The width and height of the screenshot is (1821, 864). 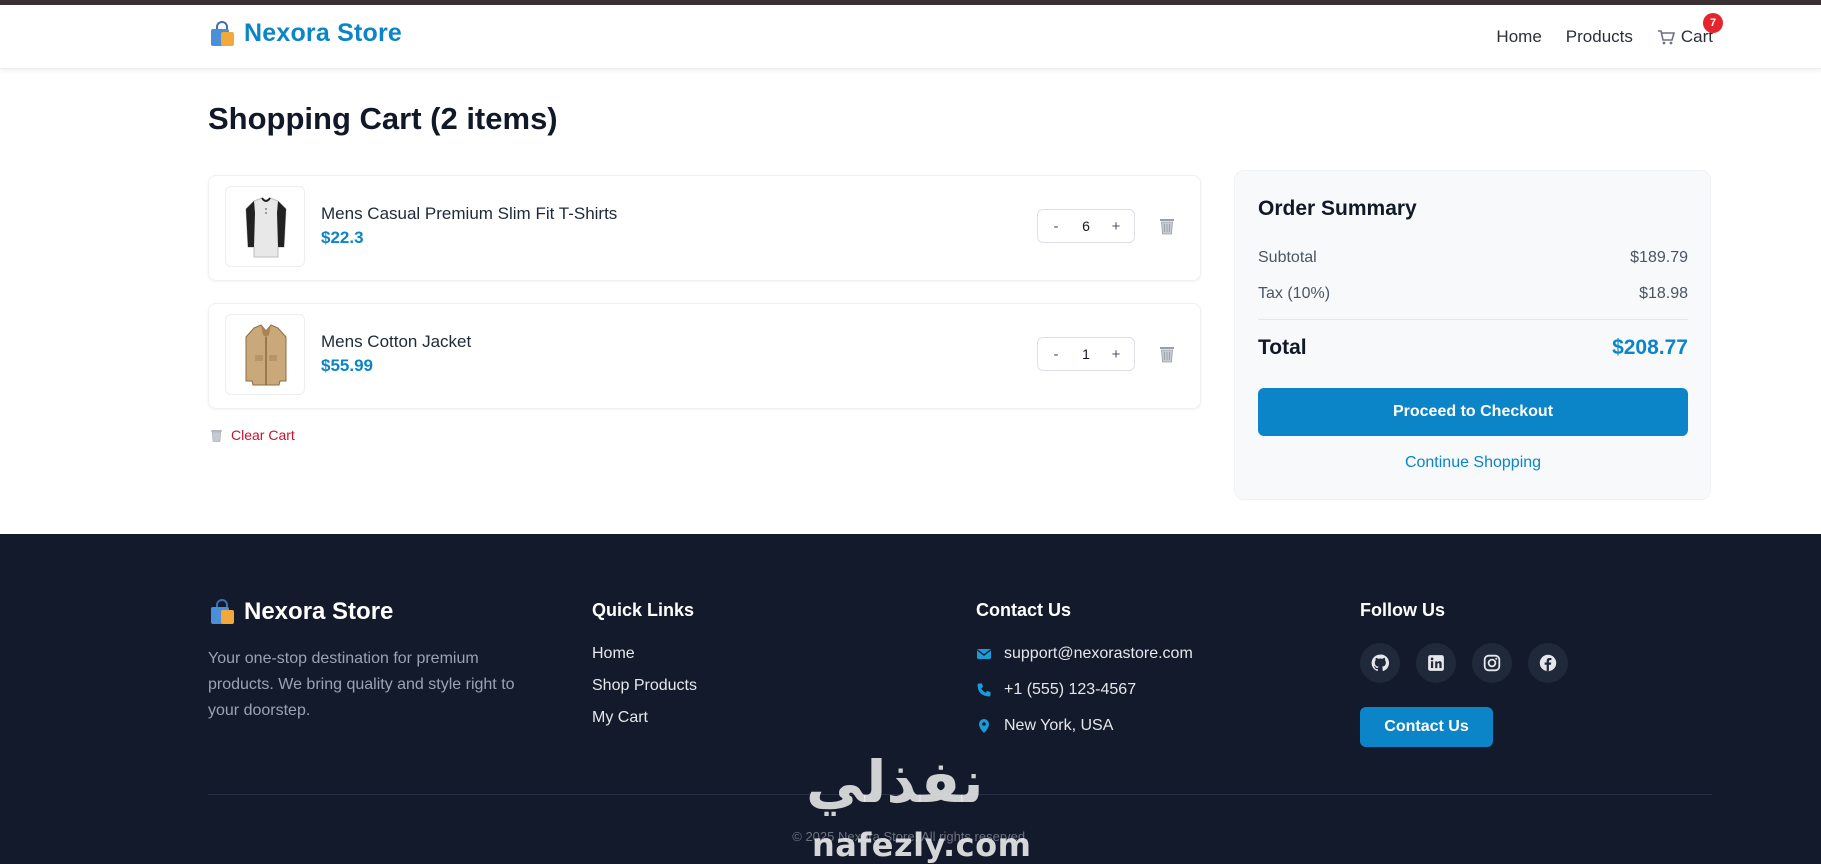 What do you see at coordinates (1473, 319) in the screenshot?
I see `summary-divider` at bounding box center [1473, 319].